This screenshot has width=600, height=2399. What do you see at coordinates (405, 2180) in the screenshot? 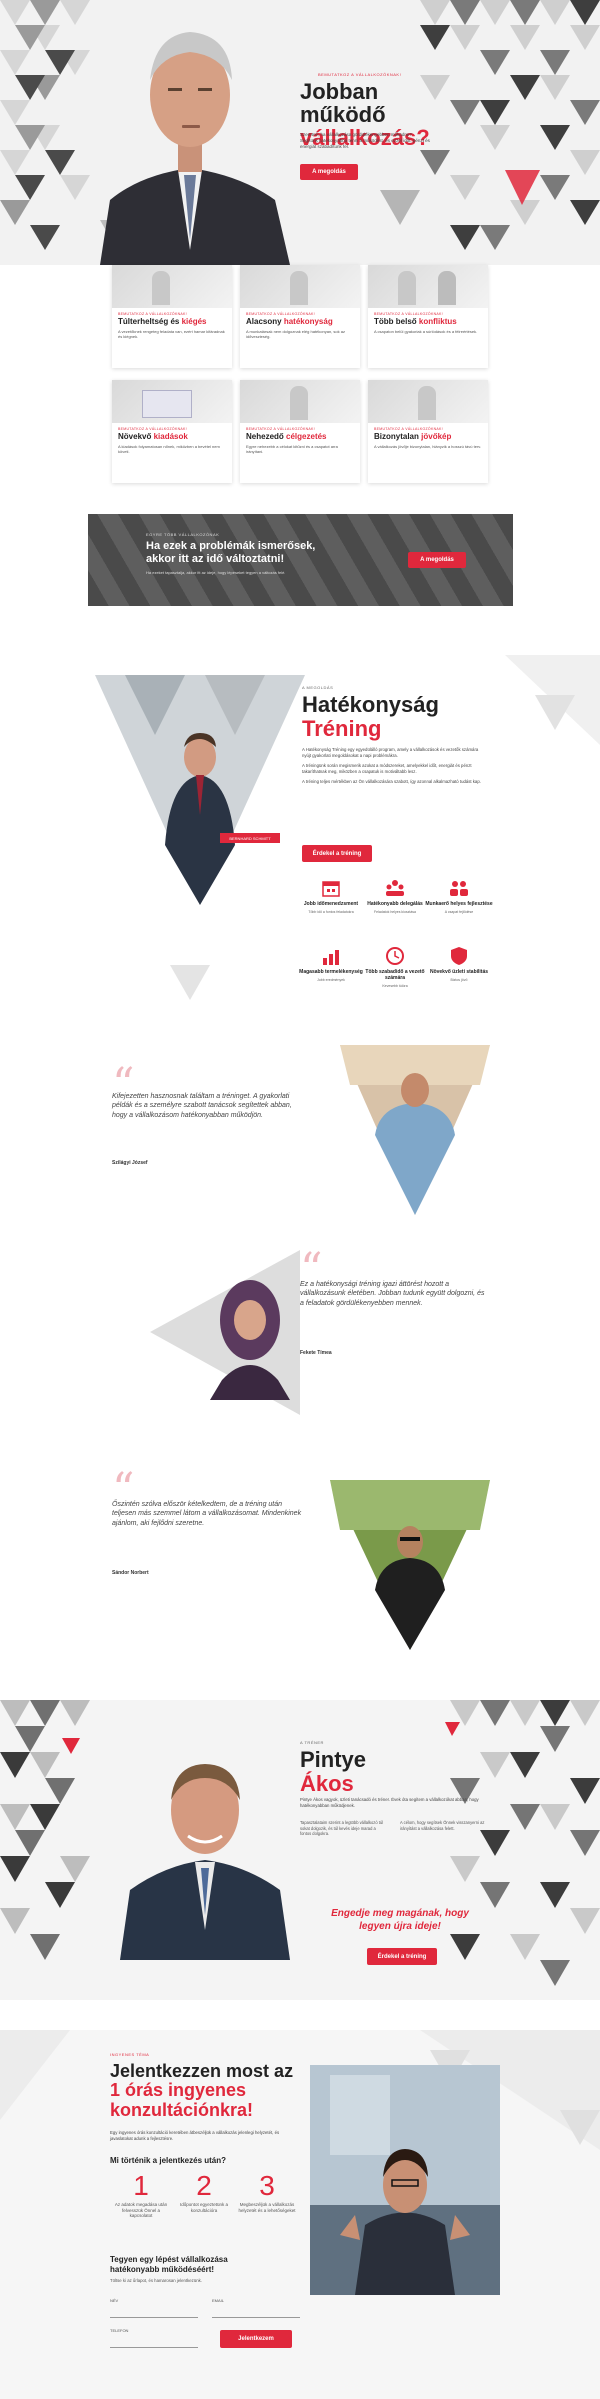
I see `consultation-photo` at bounding box center [405, 2180].